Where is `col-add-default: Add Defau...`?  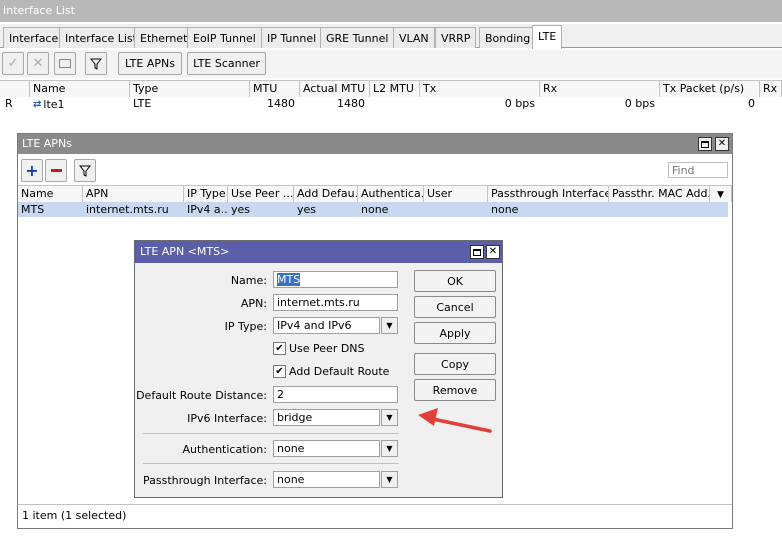
col-add-default: Add Defau... is located at coordinates (326, 194).